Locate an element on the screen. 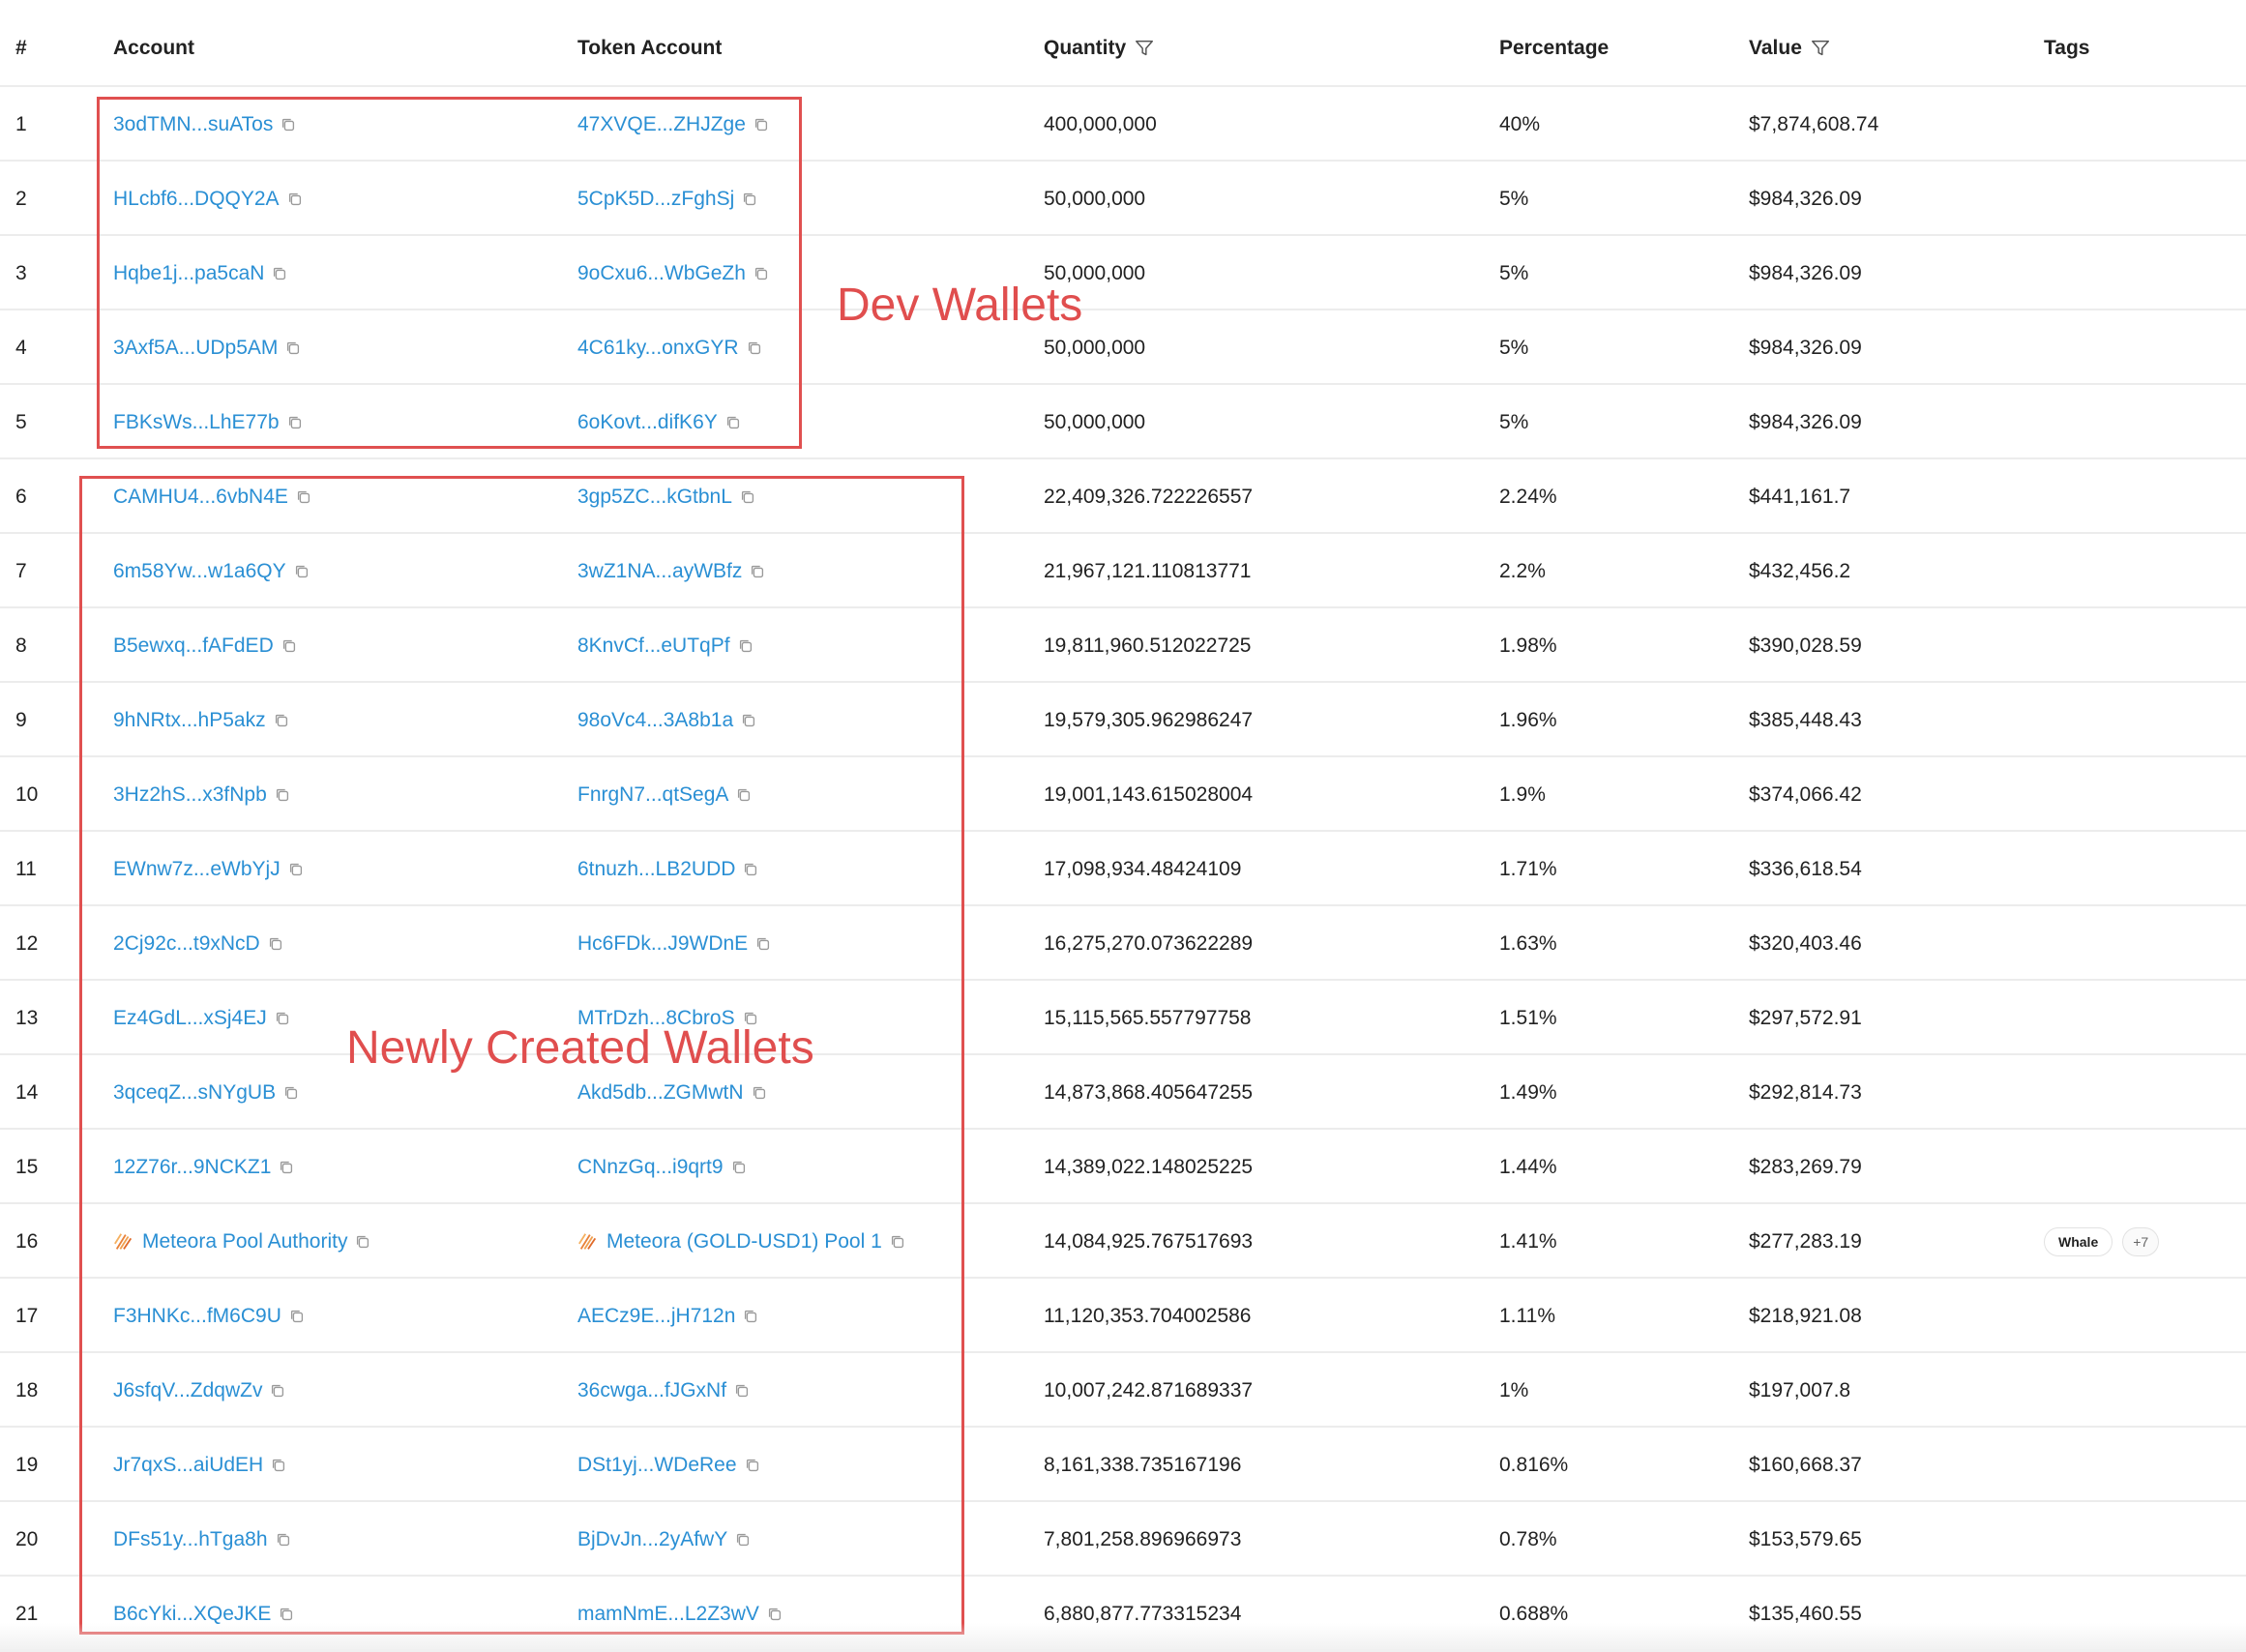 The image size is (2246, 1652). token-account-link: mamNmE...L2Z3wV is located at coordinates (668, 1614).